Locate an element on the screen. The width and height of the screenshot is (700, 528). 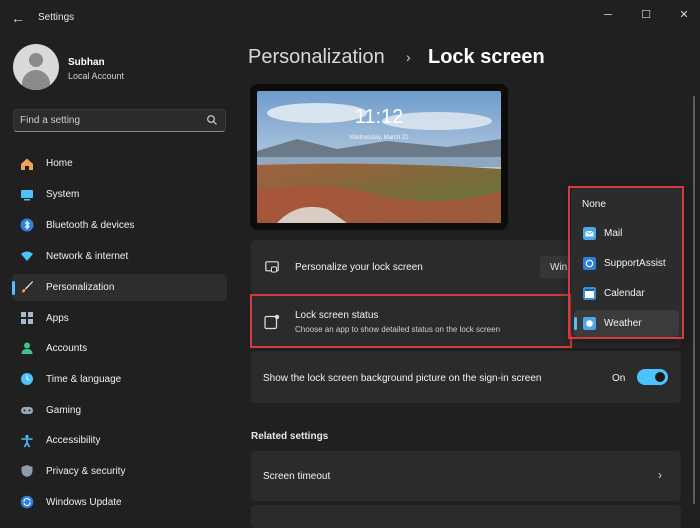
back-button: ← is located at coordinates (18, 18).